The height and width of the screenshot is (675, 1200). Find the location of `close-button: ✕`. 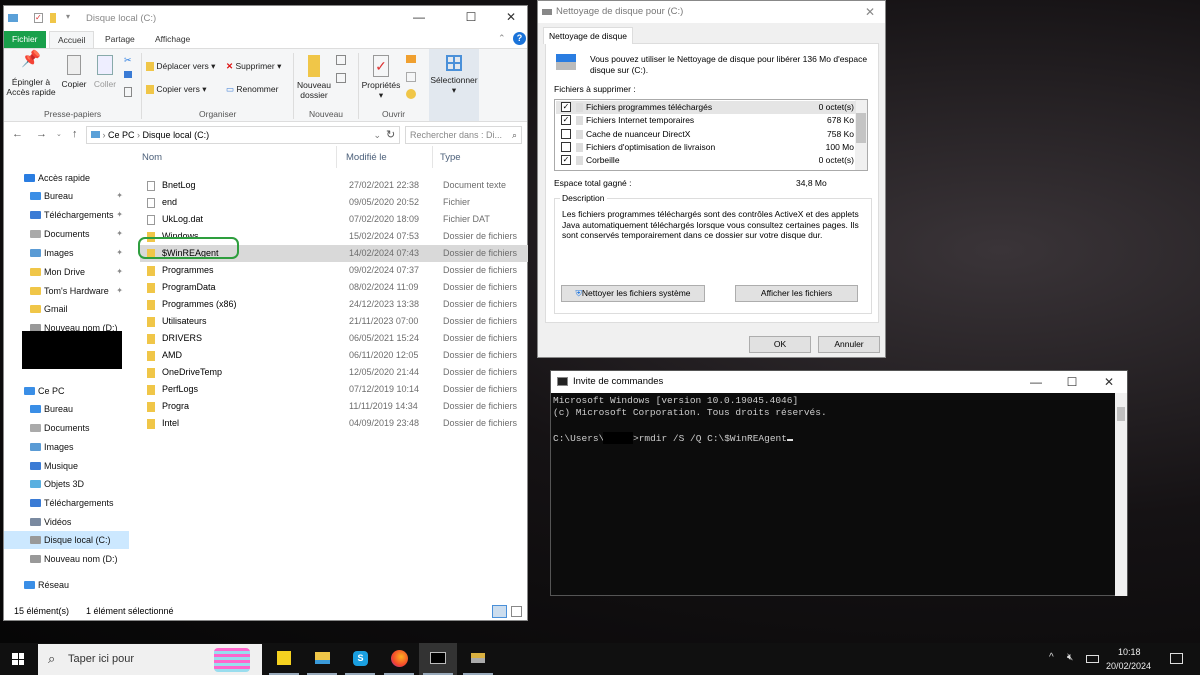

close-button: ✕ is located at coordinates (511, 17).